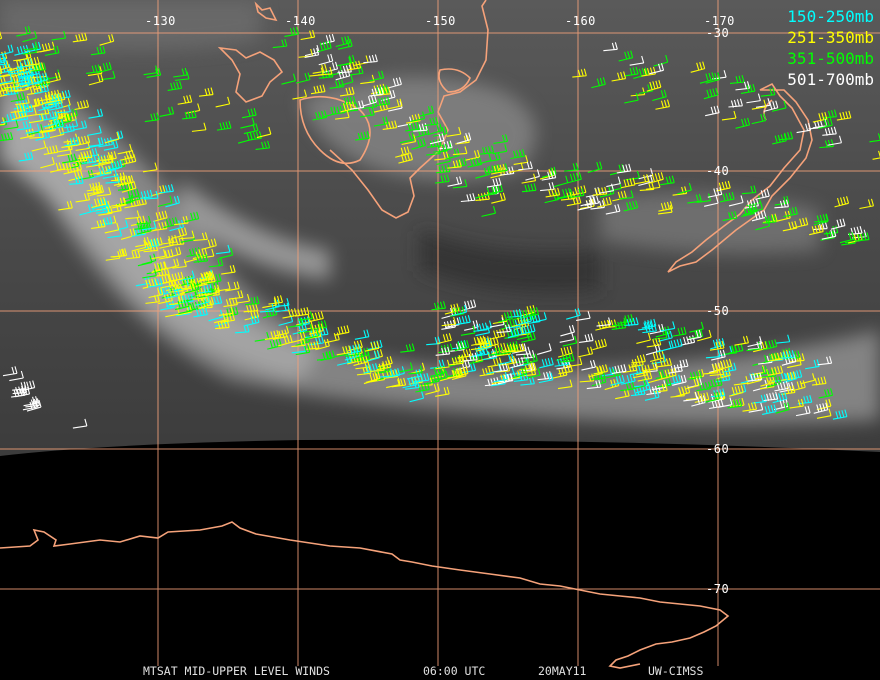  I want to click on lat-label-40: -40, so click(718, 171).